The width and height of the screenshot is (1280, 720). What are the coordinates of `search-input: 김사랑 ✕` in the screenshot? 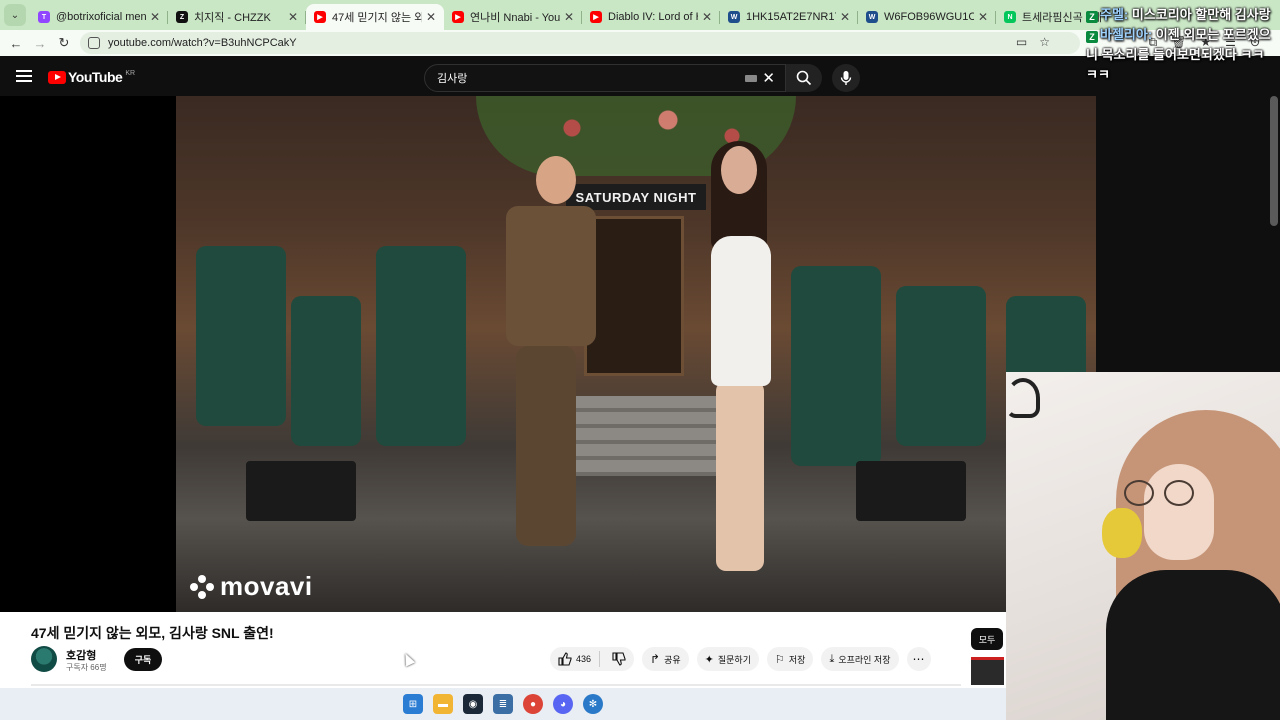 It's located at (605, 78).